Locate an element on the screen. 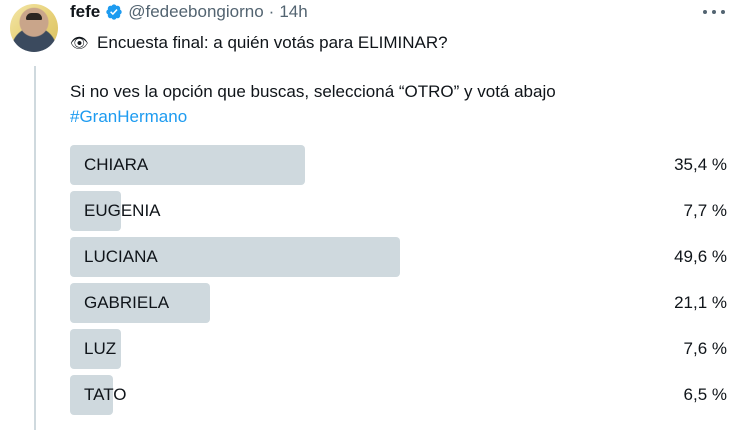 The height and width of the screenshot is (430, 745). poll-option: GABRIELA 21,1 % is located at coordinates (402, 303).